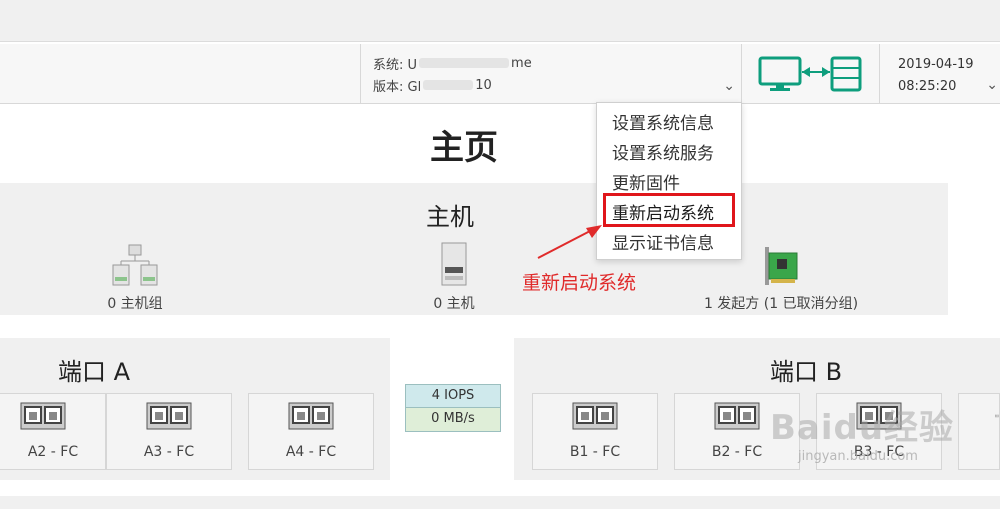 This screenshot has height=509, width=1000. I want to click on menu-item-set-system-info: 设置系统信息, so click(669, 124).